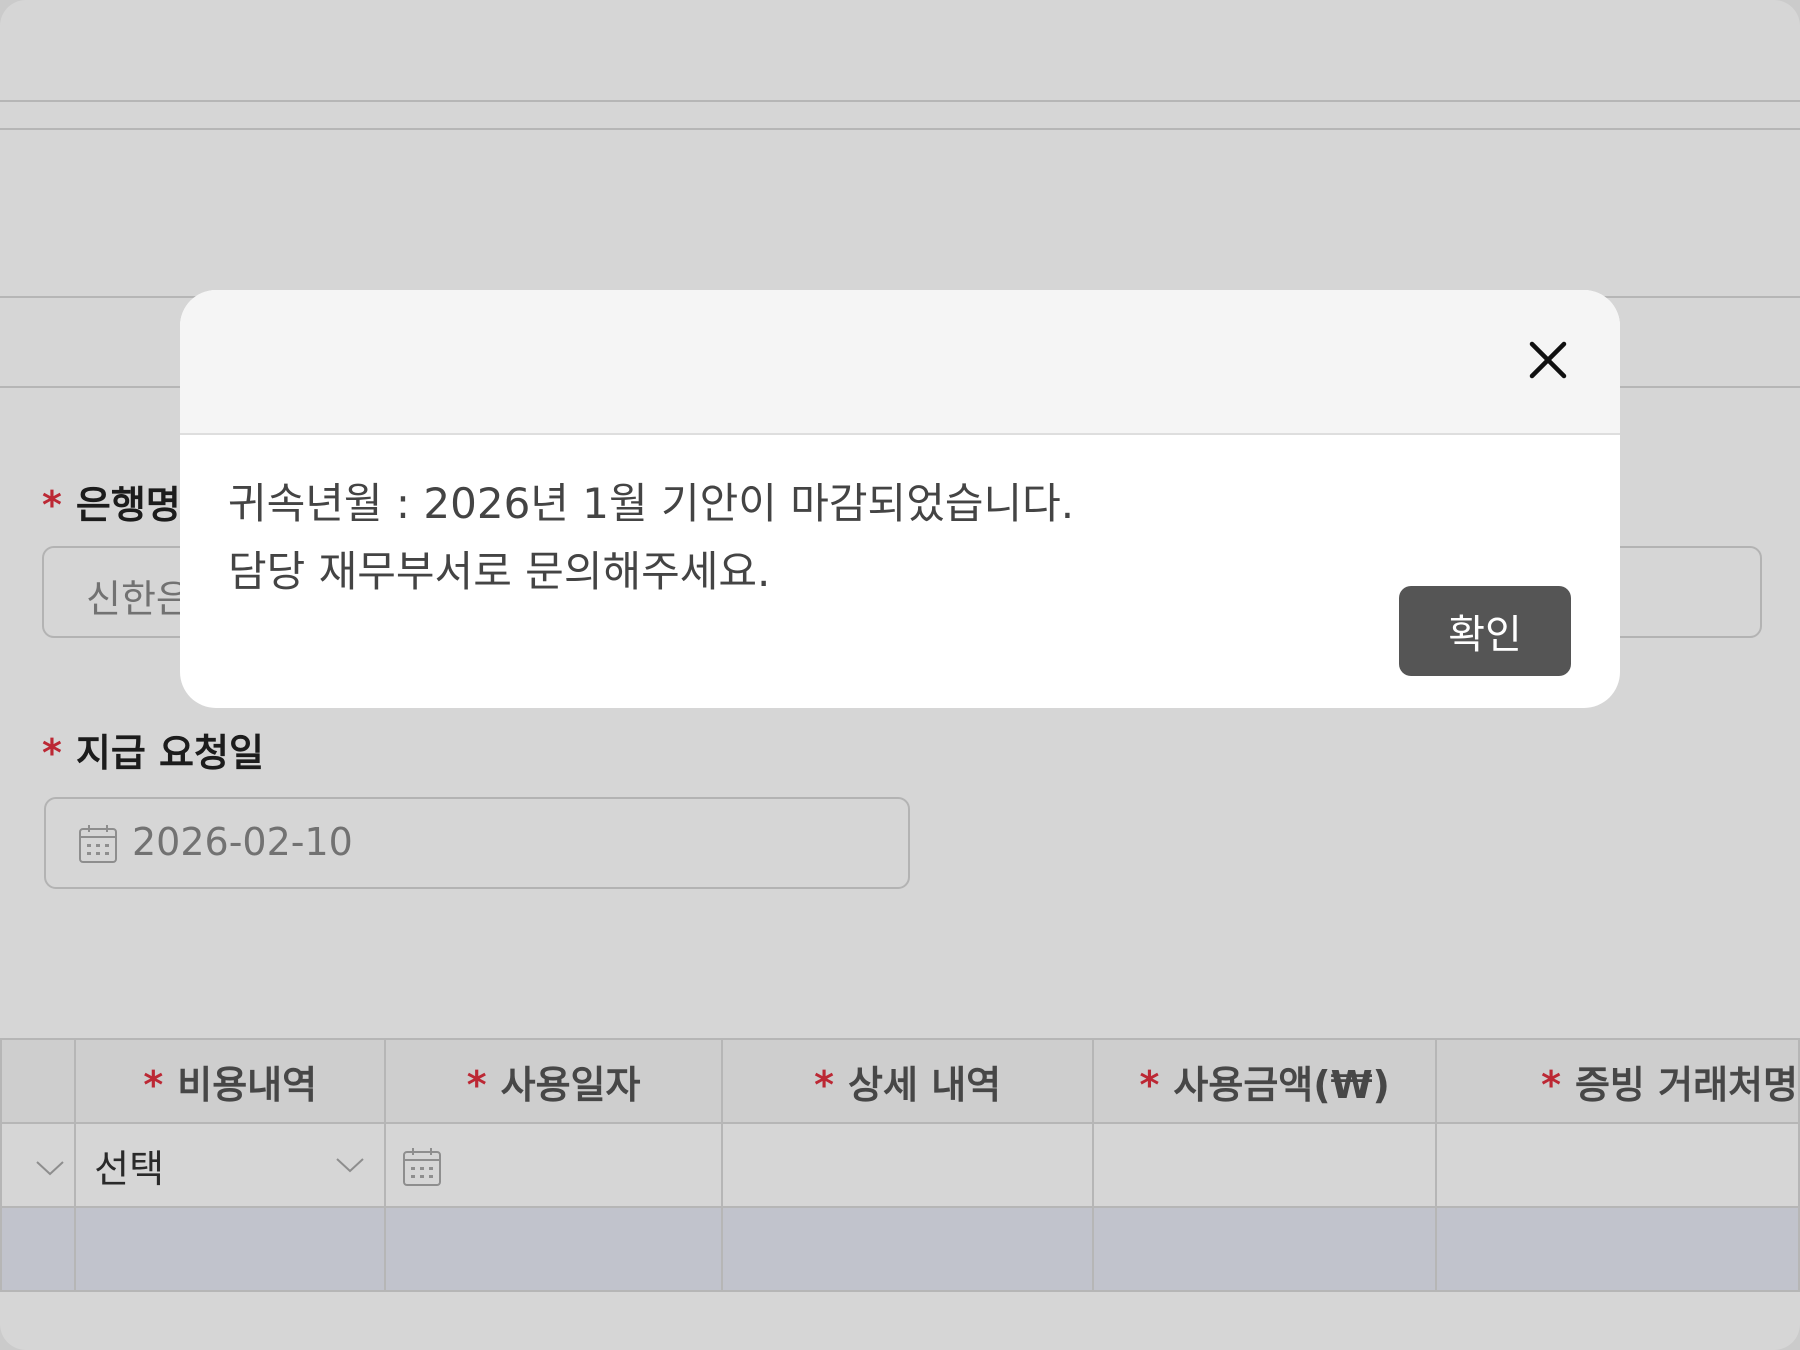  What do you see at coordinates (651, 503) in the screenshot?
I see `dialog-message-line1: 귀속년월 : 2026년 1월 기안이 마감되었습니다.` at bounding box center [651, 503].